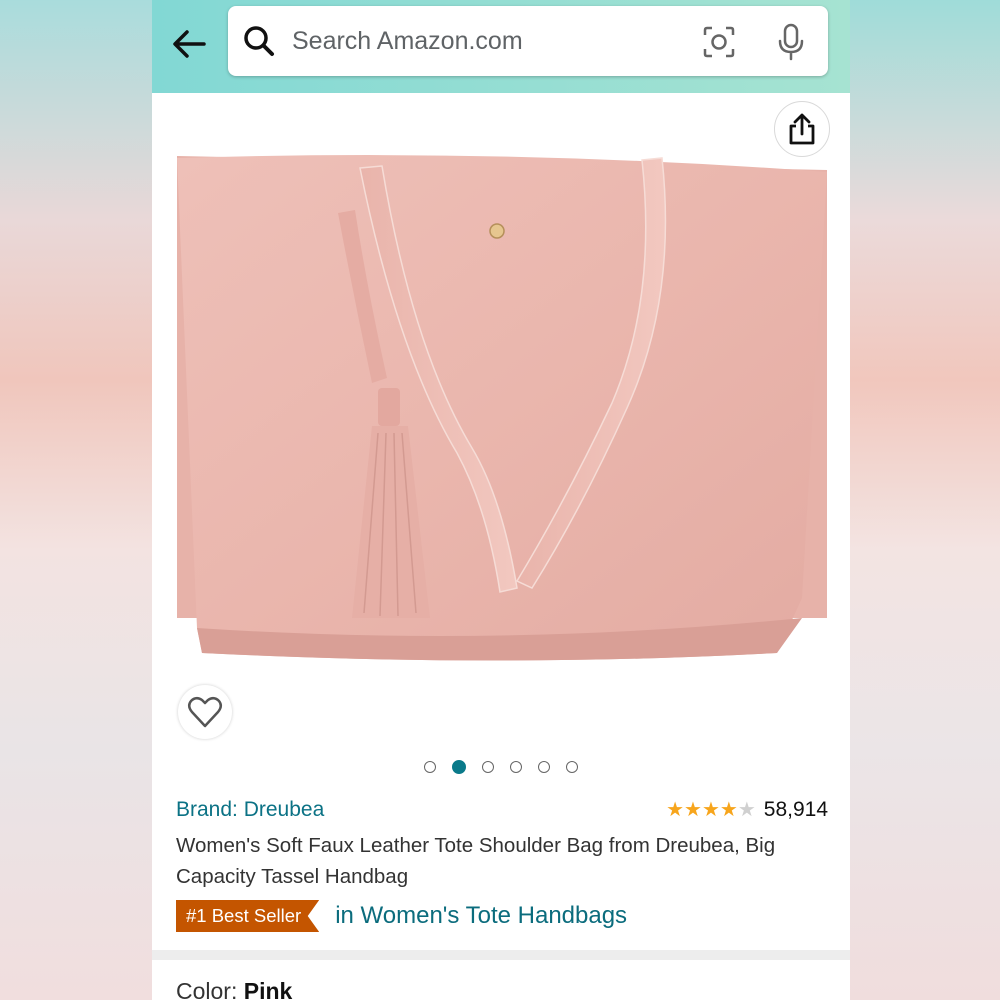 This screenshot has width=1000, height=1000. What do you see at coordinates (719, 42) in the screenshot?
I see `camera-icon` at bounding box center [719, 42].